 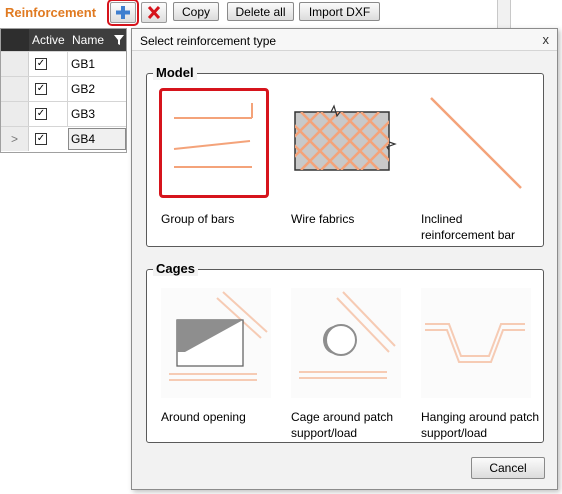 I want to click on around-opening-label: Around opening, so click(x=203, y=417).